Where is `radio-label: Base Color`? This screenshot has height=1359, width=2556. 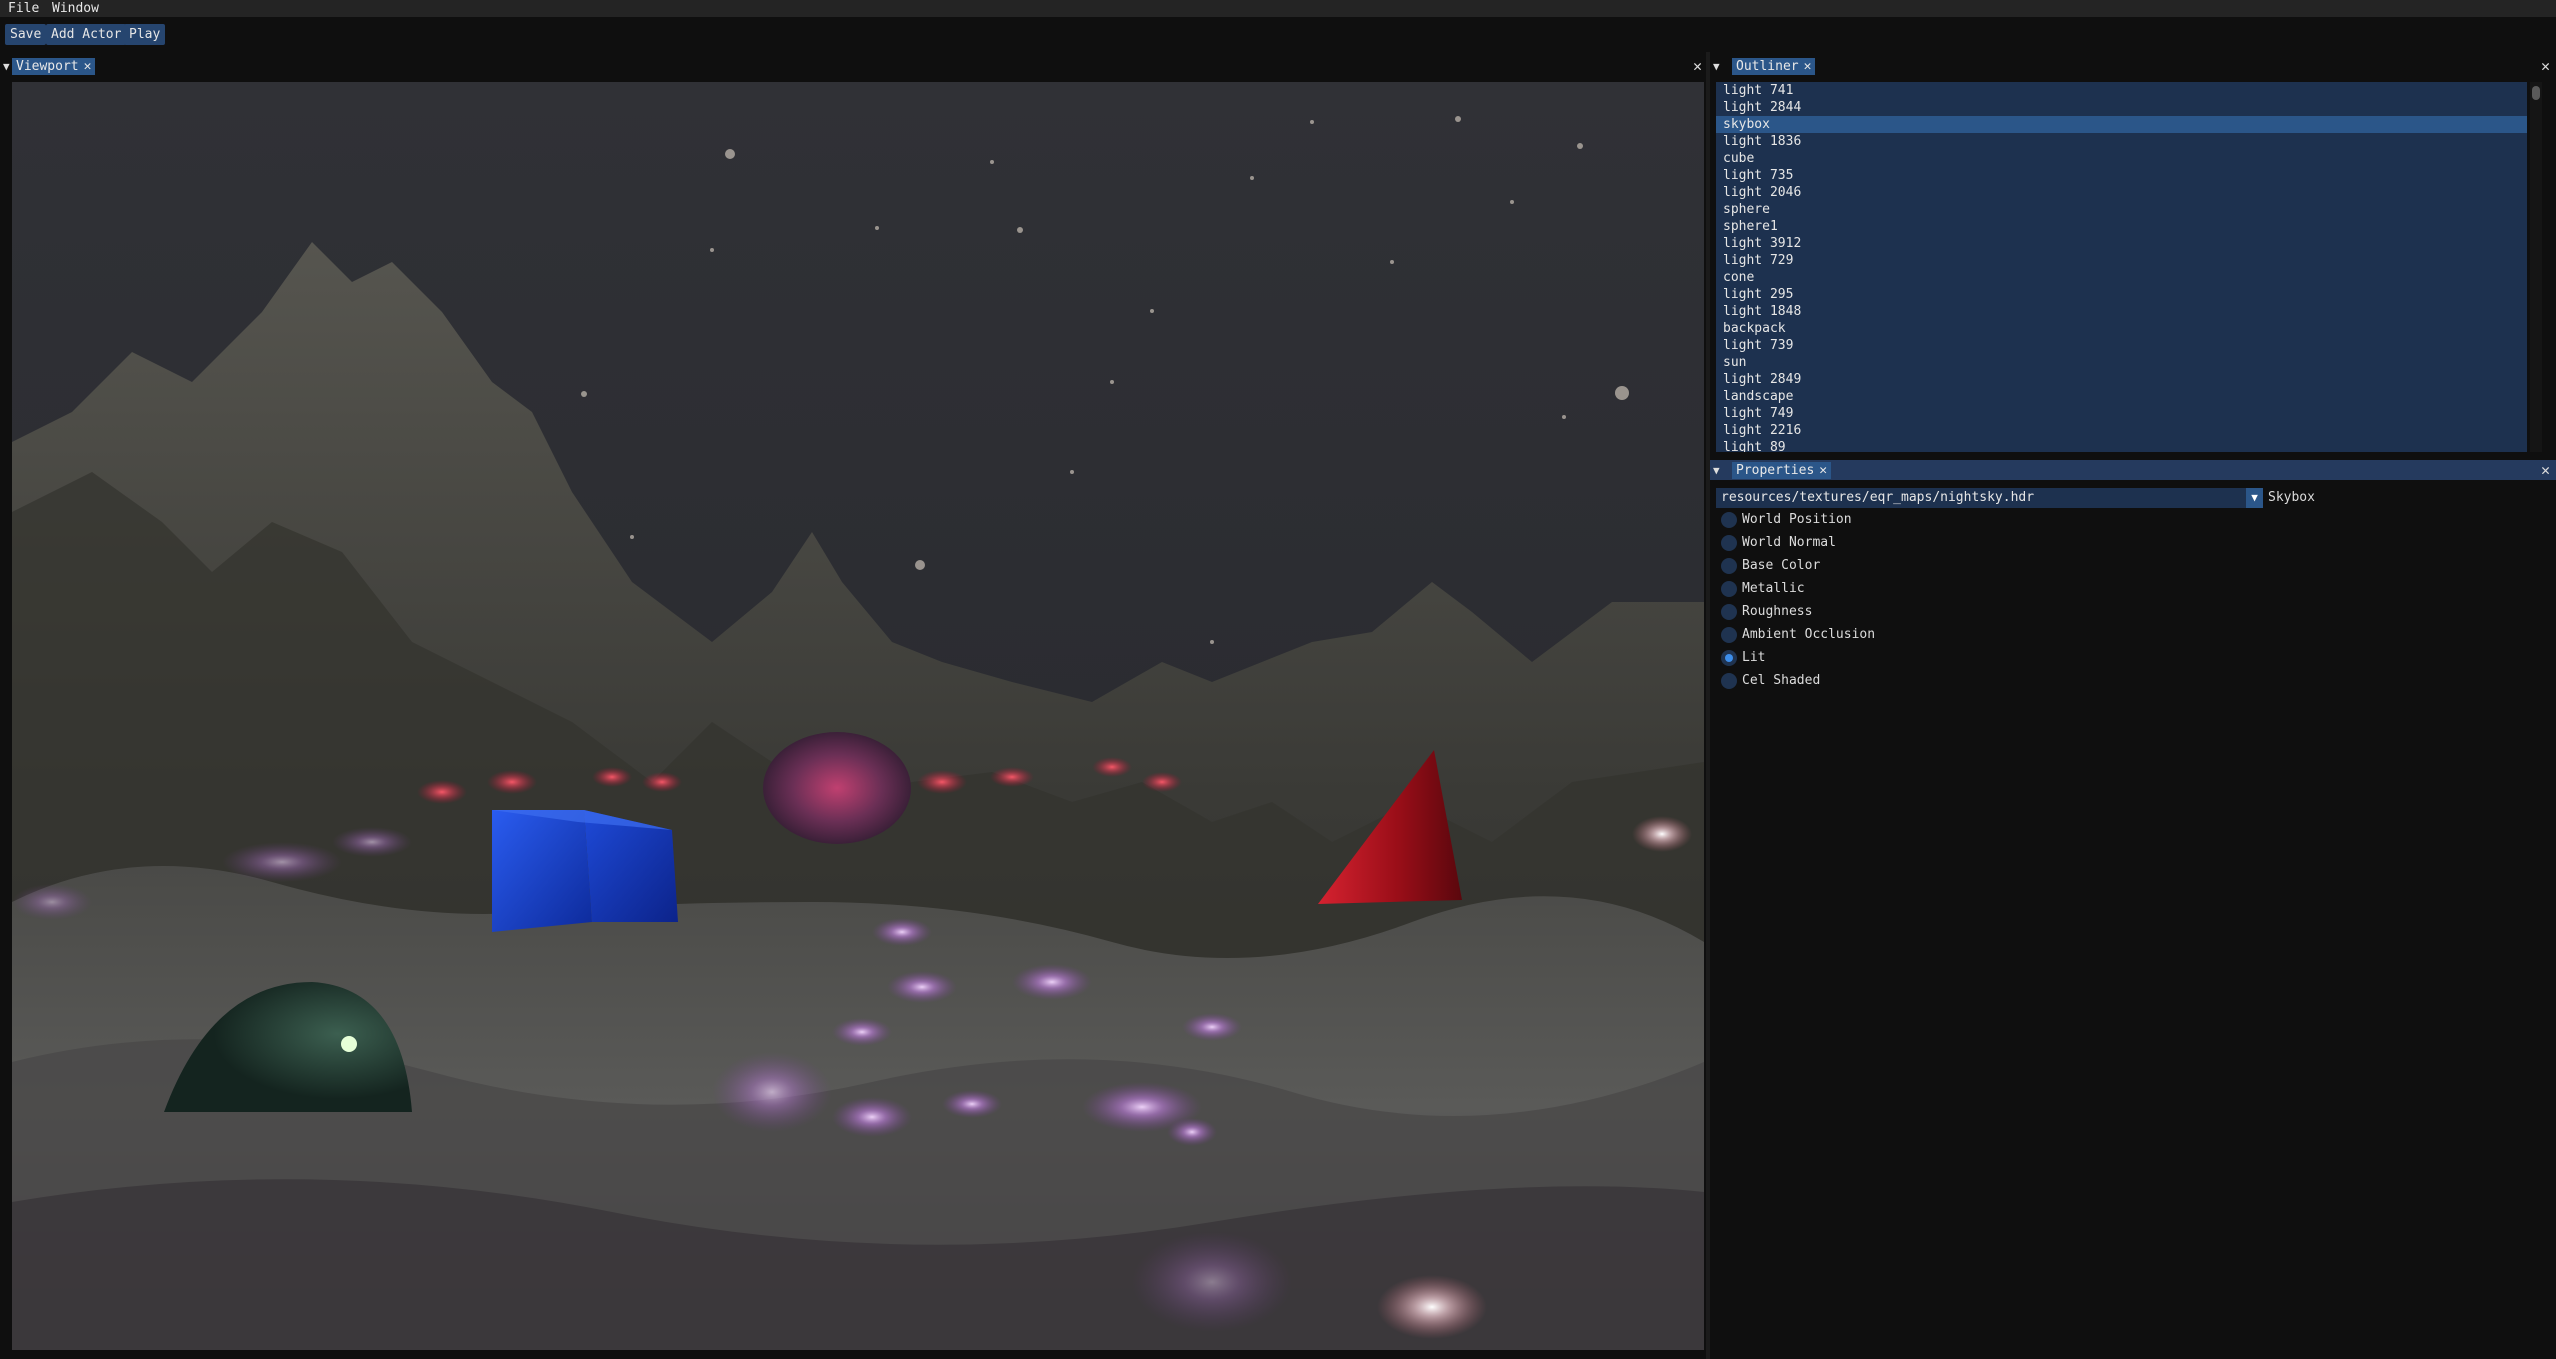 radio-label: Base Color is located at coordinates (1781, 565).